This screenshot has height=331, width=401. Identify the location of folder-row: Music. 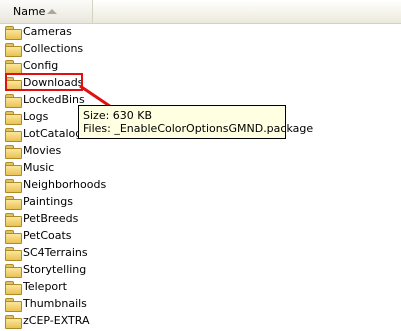
(200, 168).